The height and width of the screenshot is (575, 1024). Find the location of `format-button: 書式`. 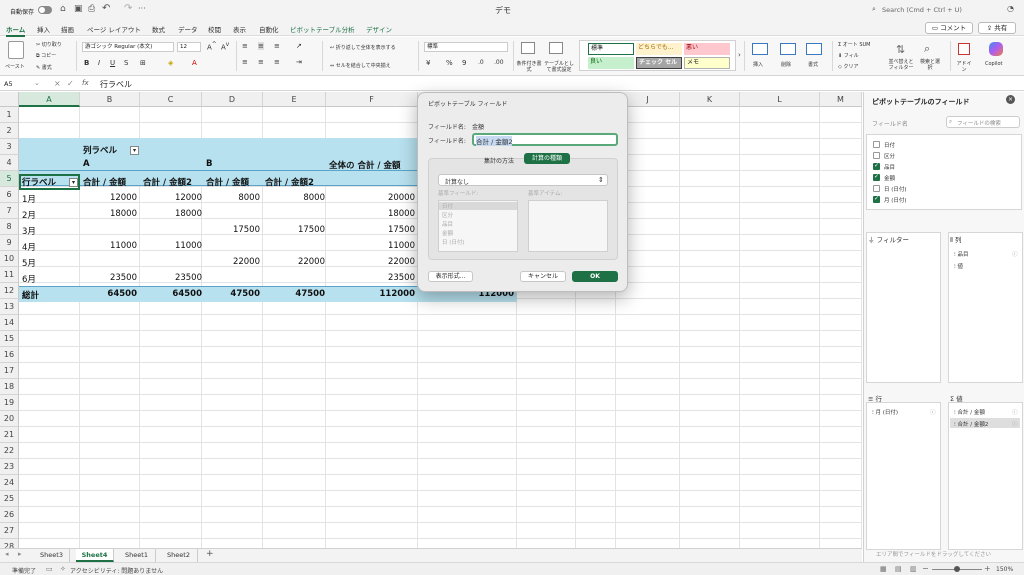

format-button: 書式 is located at coordinates (813, 64).